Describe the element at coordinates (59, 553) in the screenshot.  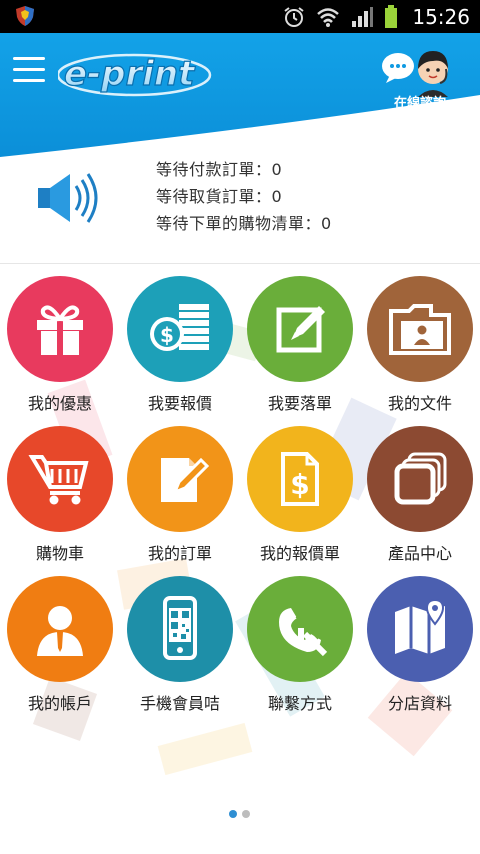
I see `menu-label: 購物車` at that location.